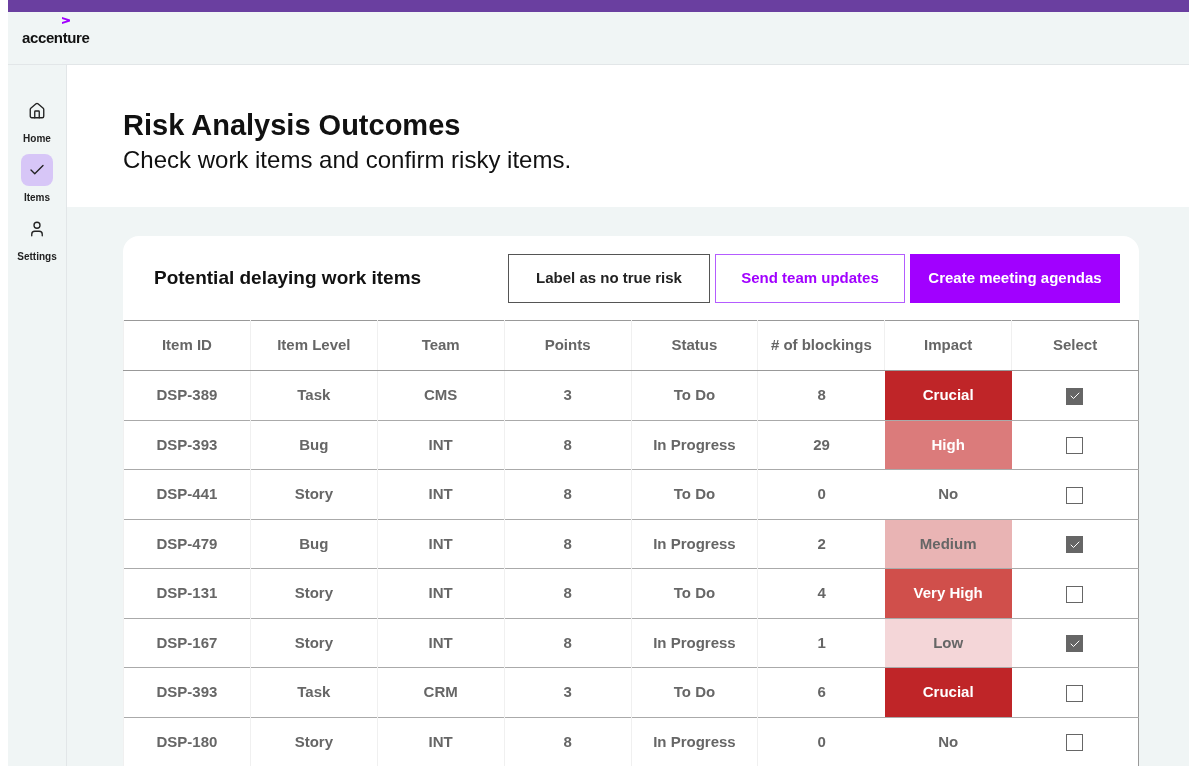  I want to click on check-icon, so click(1074, 396).